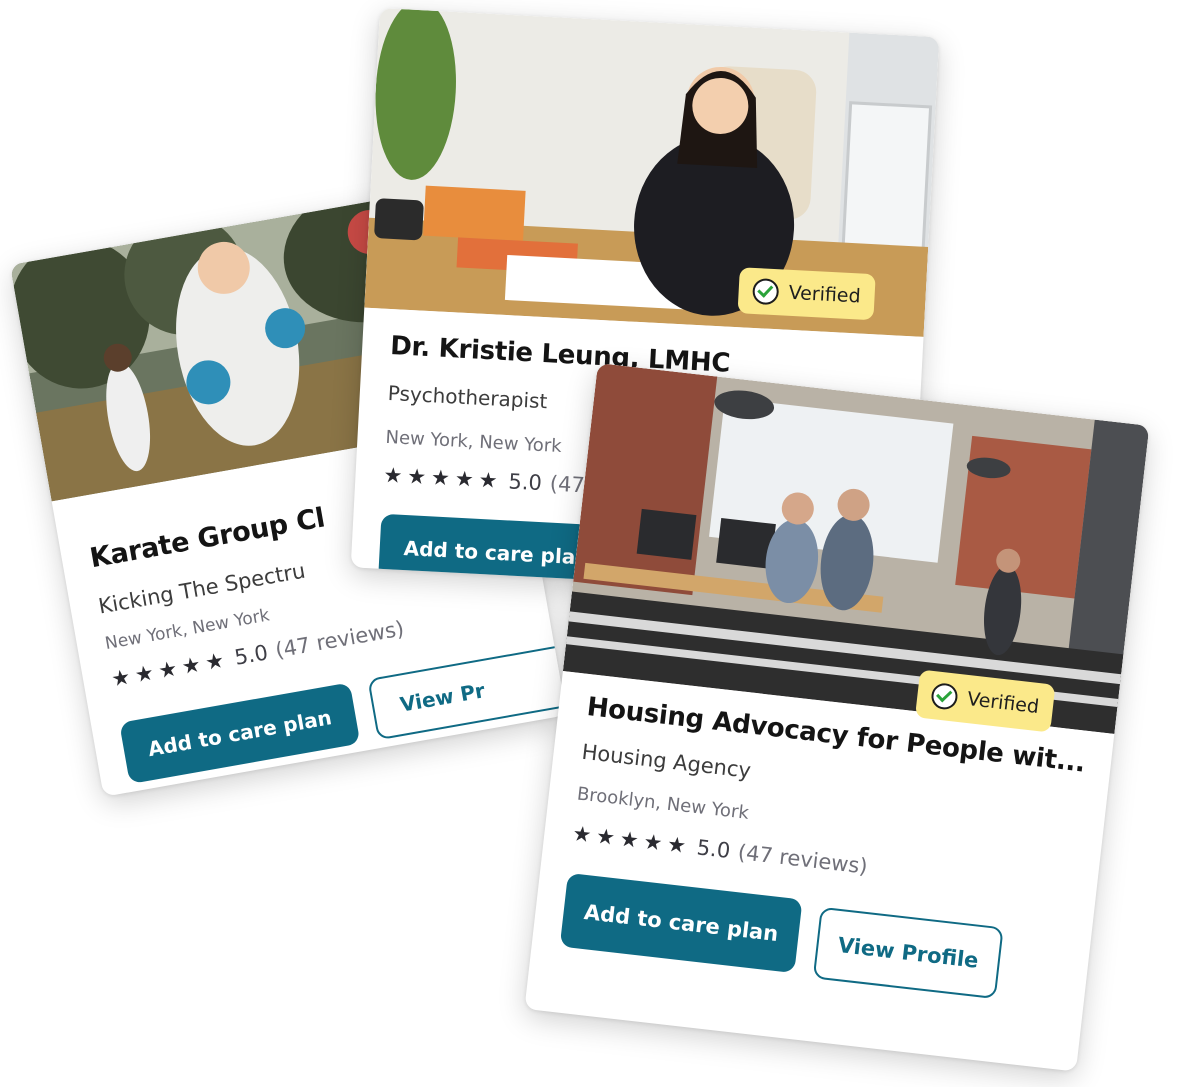  Describe the element at coordinates (567, 484) in the screenshot. I see `review-count: (47` at that location.